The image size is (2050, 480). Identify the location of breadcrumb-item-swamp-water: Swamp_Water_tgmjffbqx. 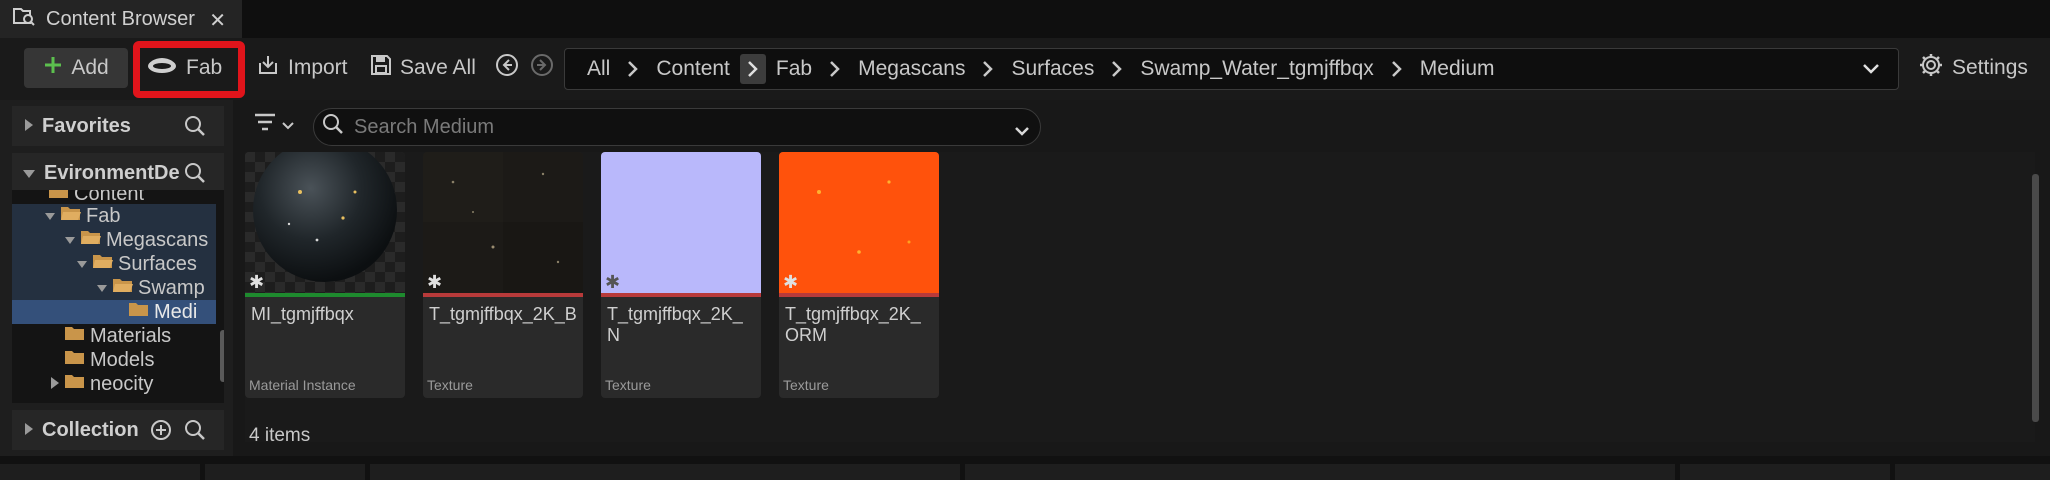
(1261, 69).